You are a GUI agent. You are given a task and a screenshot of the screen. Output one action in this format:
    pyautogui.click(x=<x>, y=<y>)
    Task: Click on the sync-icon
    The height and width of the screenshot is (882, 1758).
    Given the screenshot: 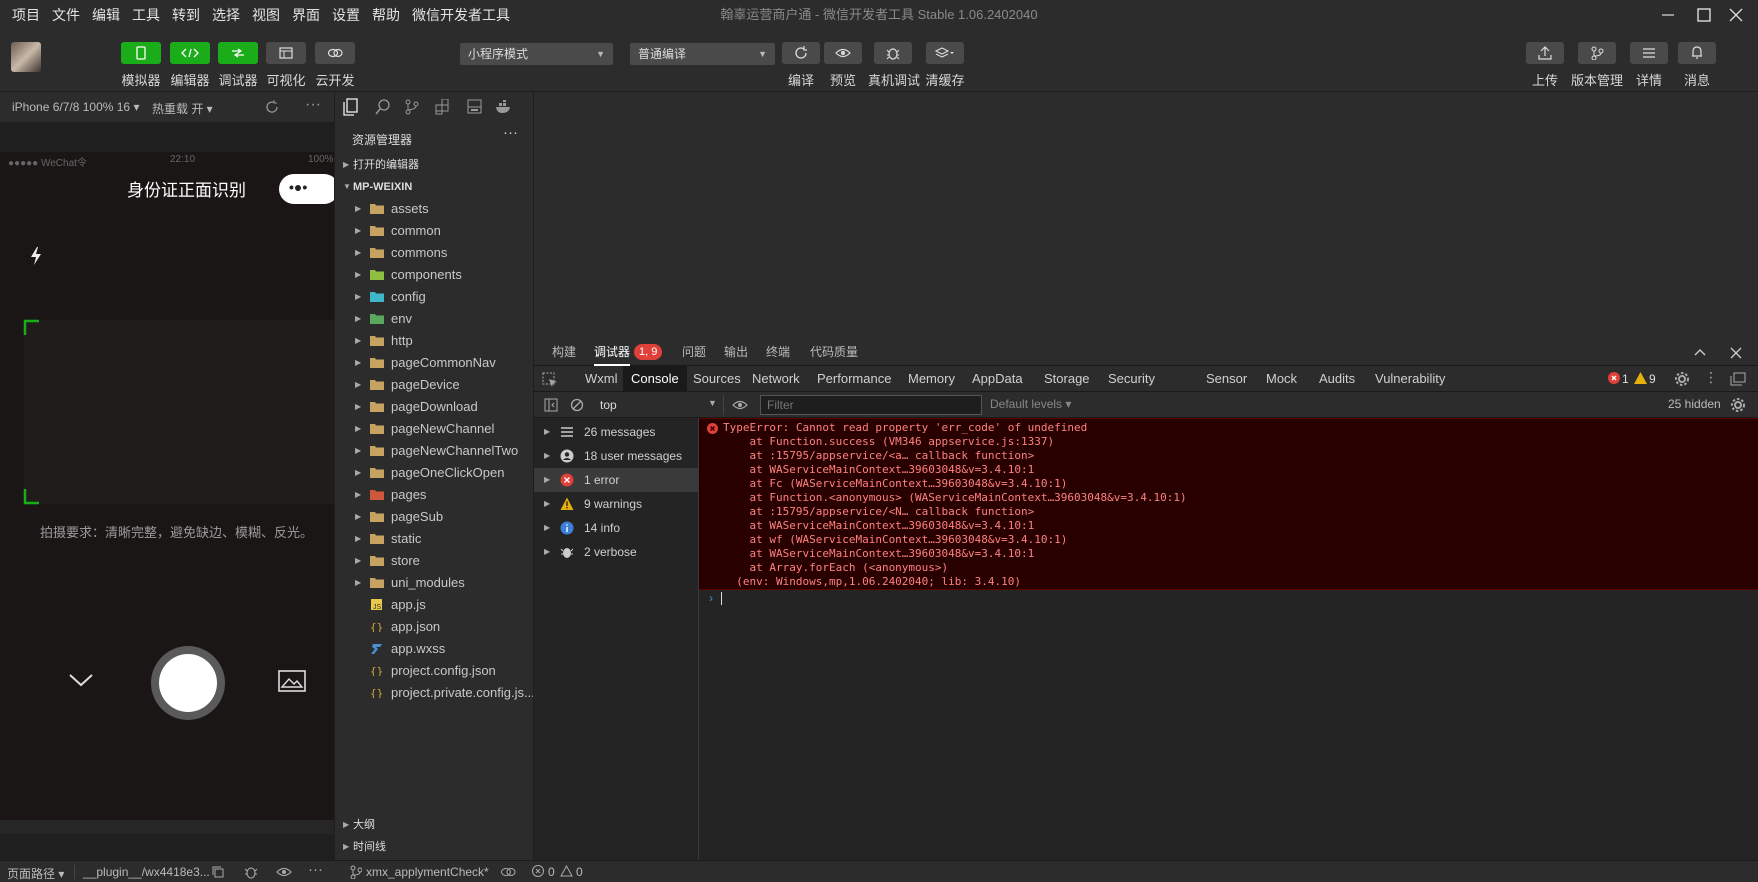 What is the action you would take?
    pyautogui.click(x=508, y=872)
    